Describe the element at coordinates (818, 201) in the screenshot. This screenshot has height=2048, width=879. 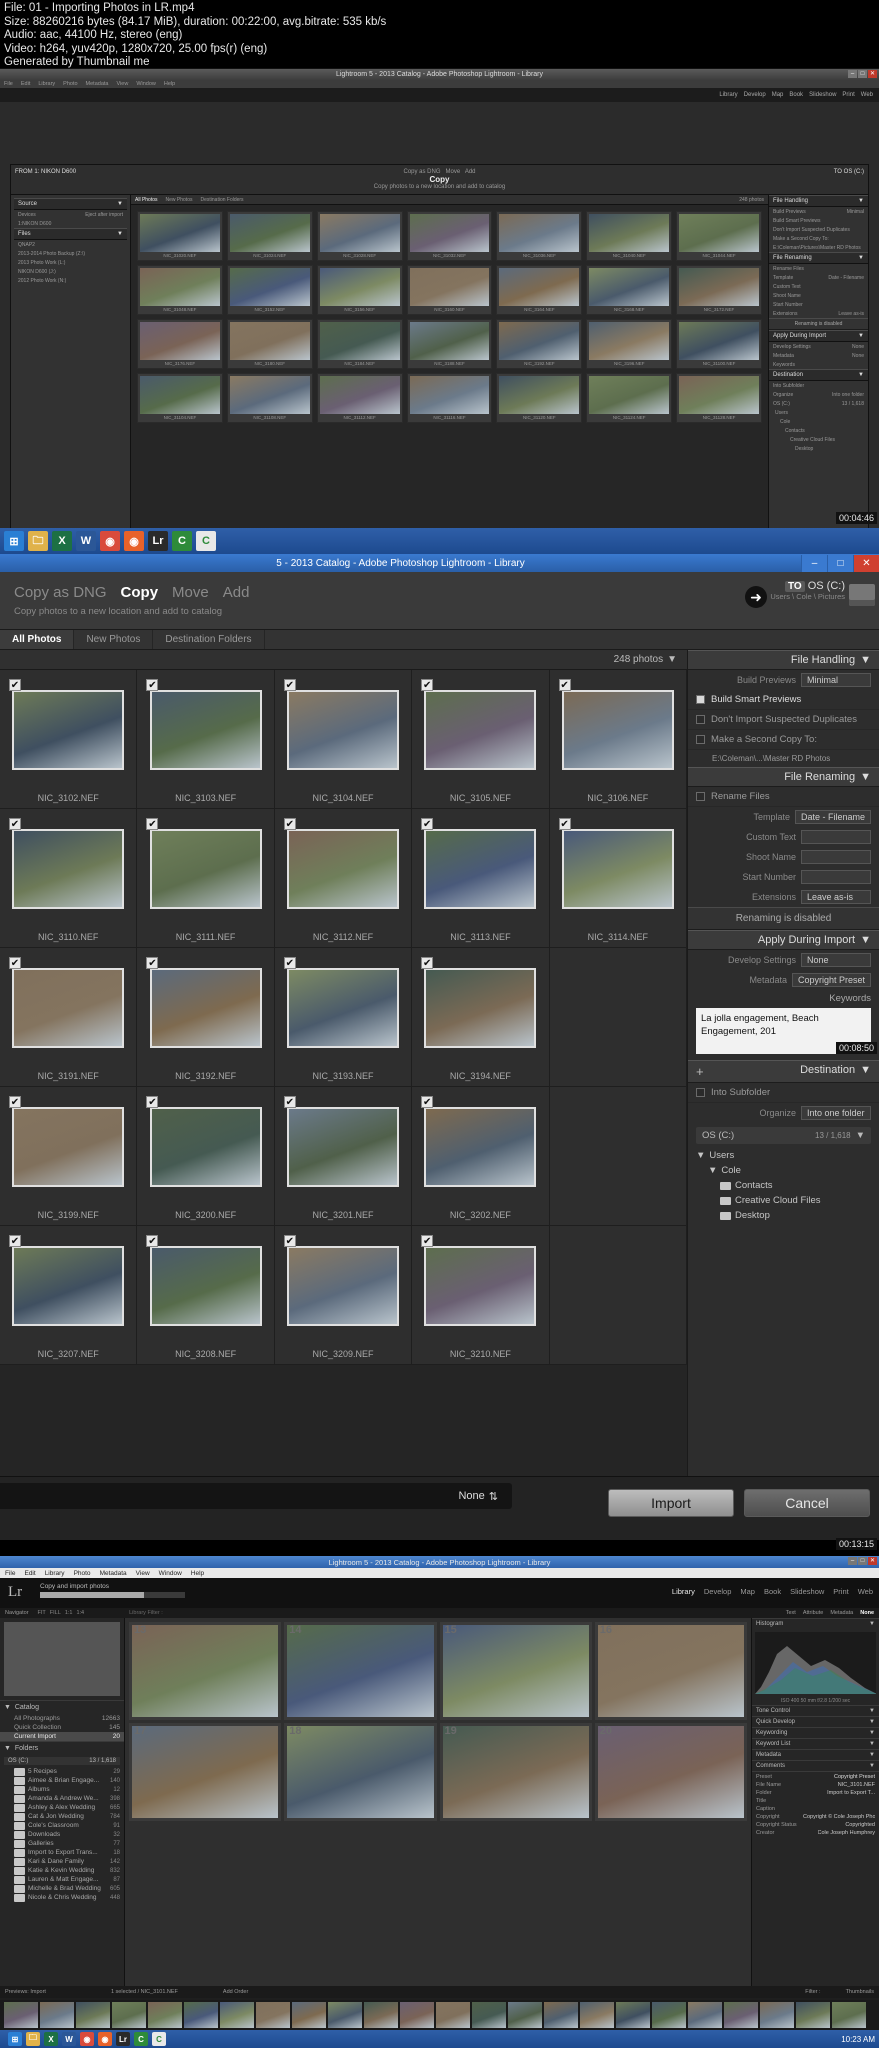
I see `mini-file-handling-header: File Handling ▼` at that location.